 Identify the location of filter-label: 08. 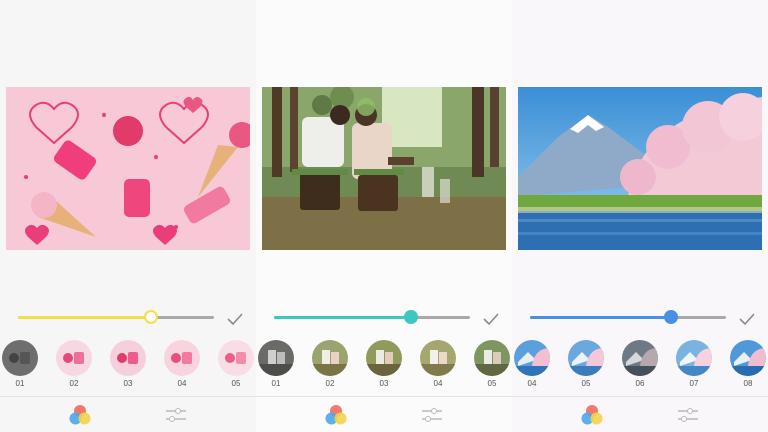
(748, 383).